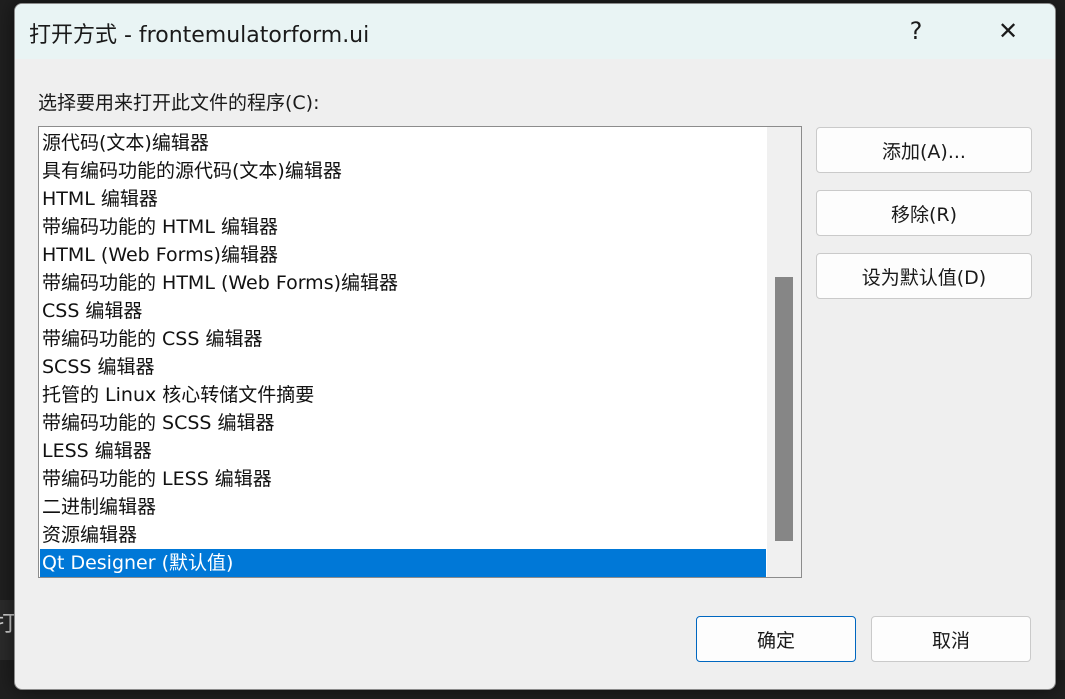 This screenshot has height=699, width=1065. I want to click on help-icon: ?, so click(916, 31).